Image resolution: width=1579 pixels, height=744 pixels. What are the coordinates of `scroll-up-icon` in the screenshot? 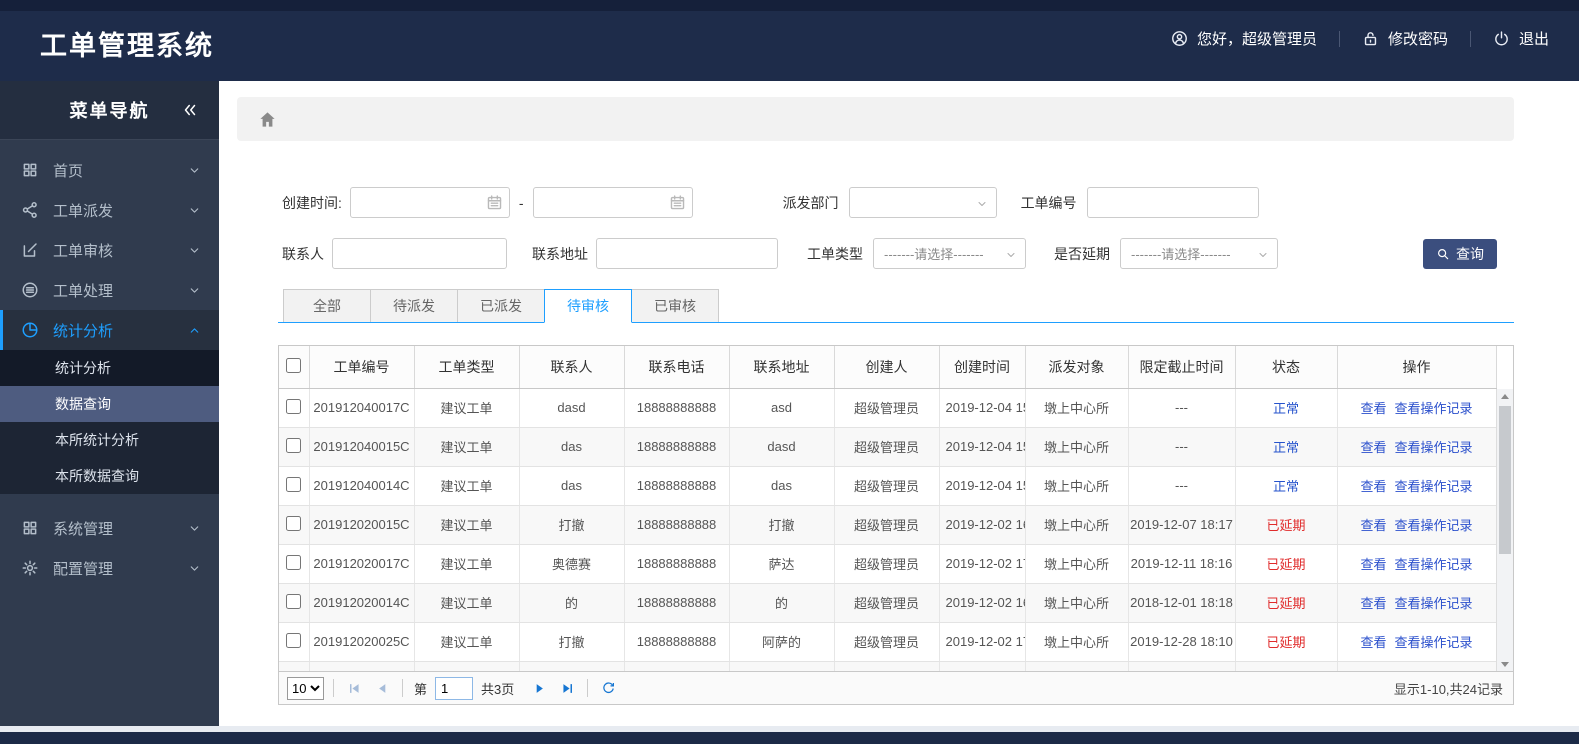 It's located at (1505, 396).